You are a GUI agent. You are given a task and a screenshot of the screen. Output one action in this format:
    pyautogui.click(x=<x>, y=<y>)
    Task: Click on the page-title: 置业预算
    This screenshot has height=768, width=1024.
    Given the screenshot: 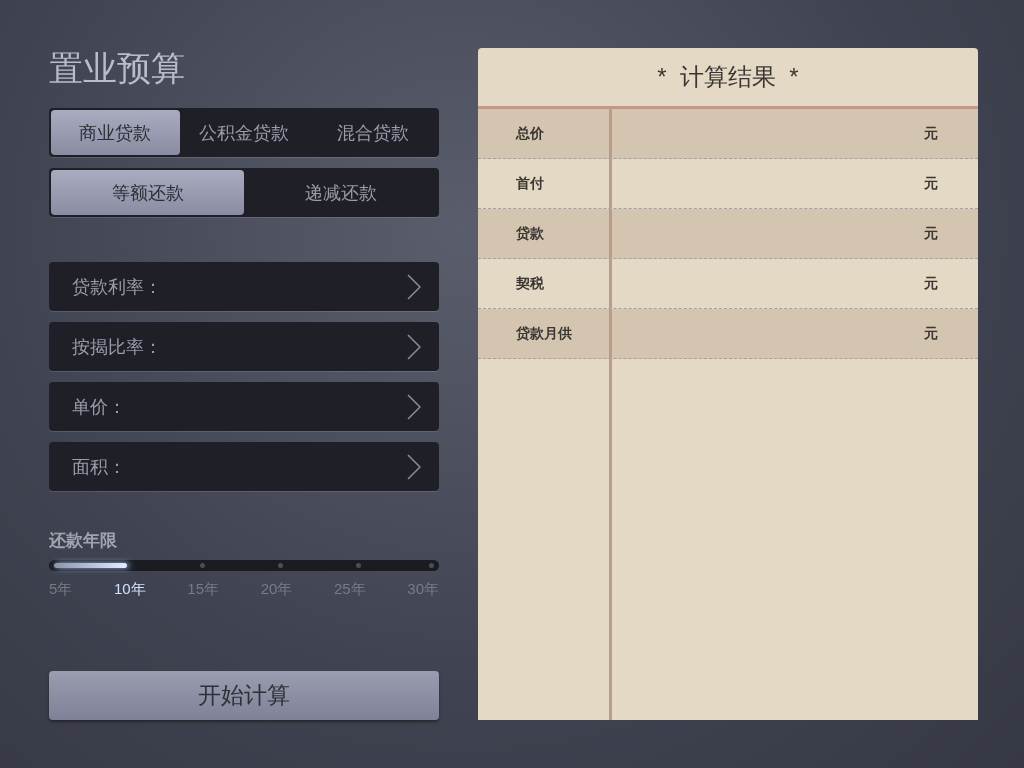 What is the action you would take?
    pyautogui.click(x=117, y=68)
    